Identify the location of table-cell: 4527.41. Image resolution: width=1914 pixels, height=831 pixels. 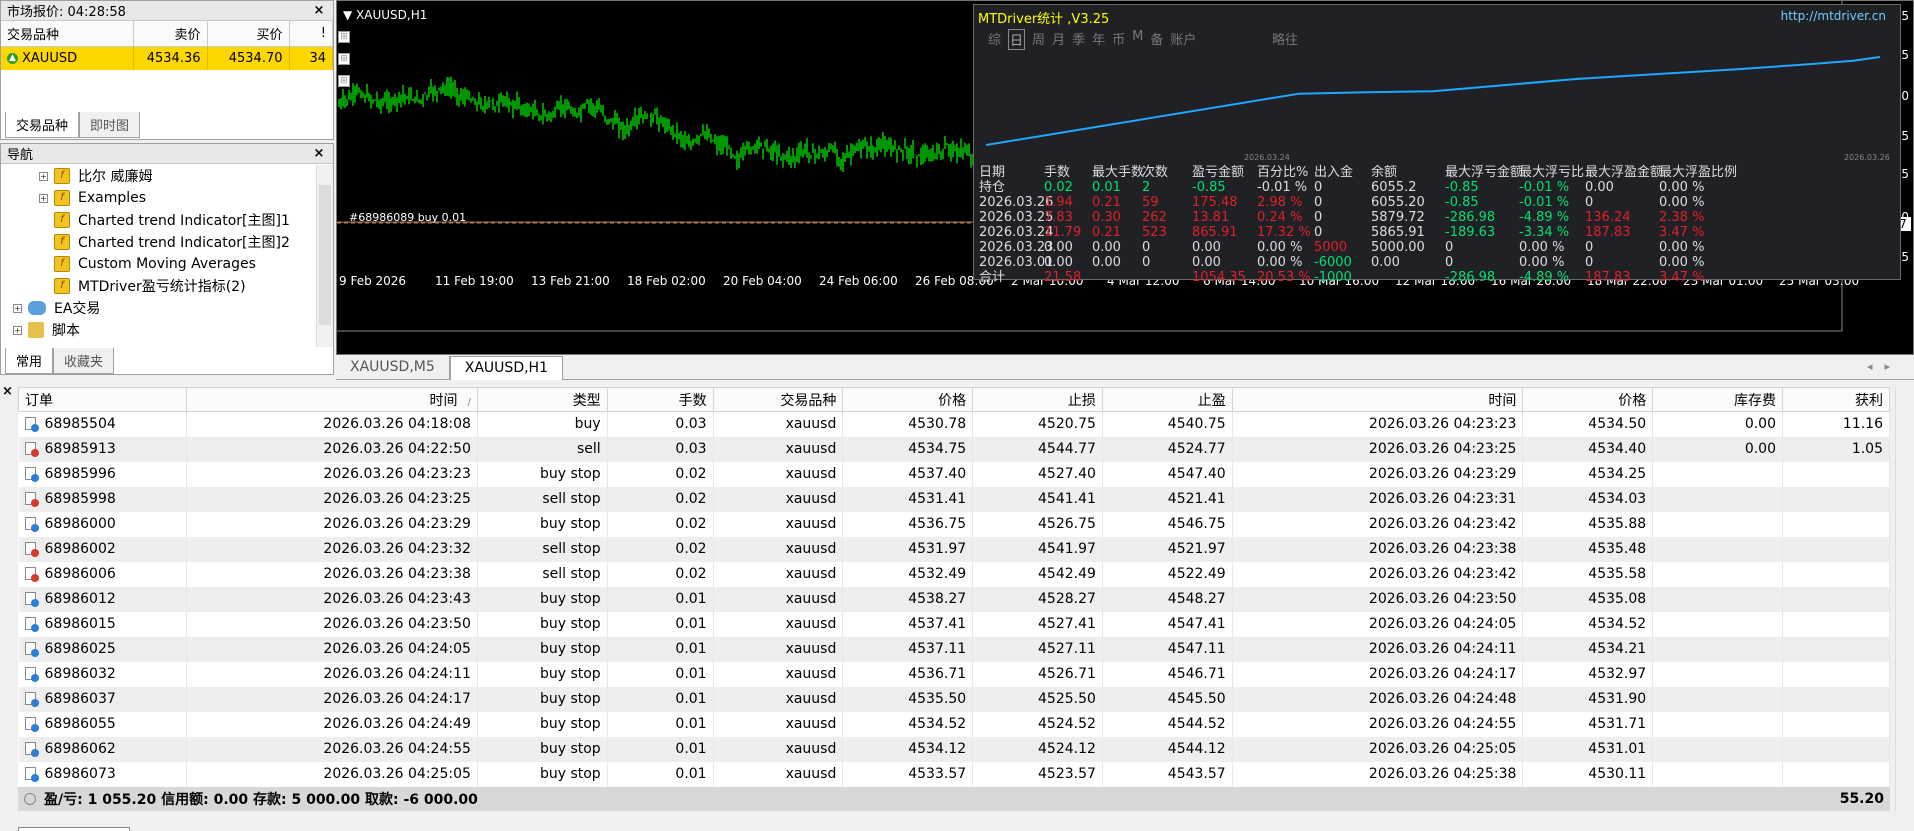
(1037, 624).